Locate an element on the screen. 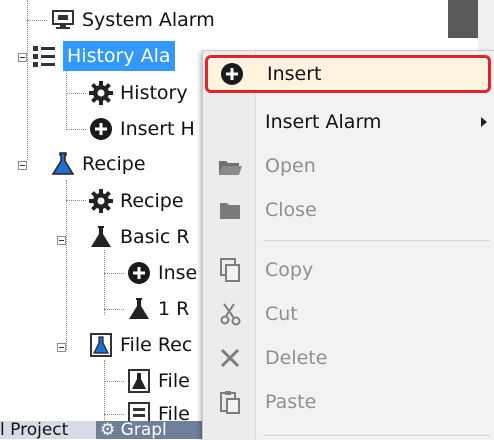 The height and width of the screenshot is (440, 494). menu-item-delete: Delete is located at coordinates (348, 358).